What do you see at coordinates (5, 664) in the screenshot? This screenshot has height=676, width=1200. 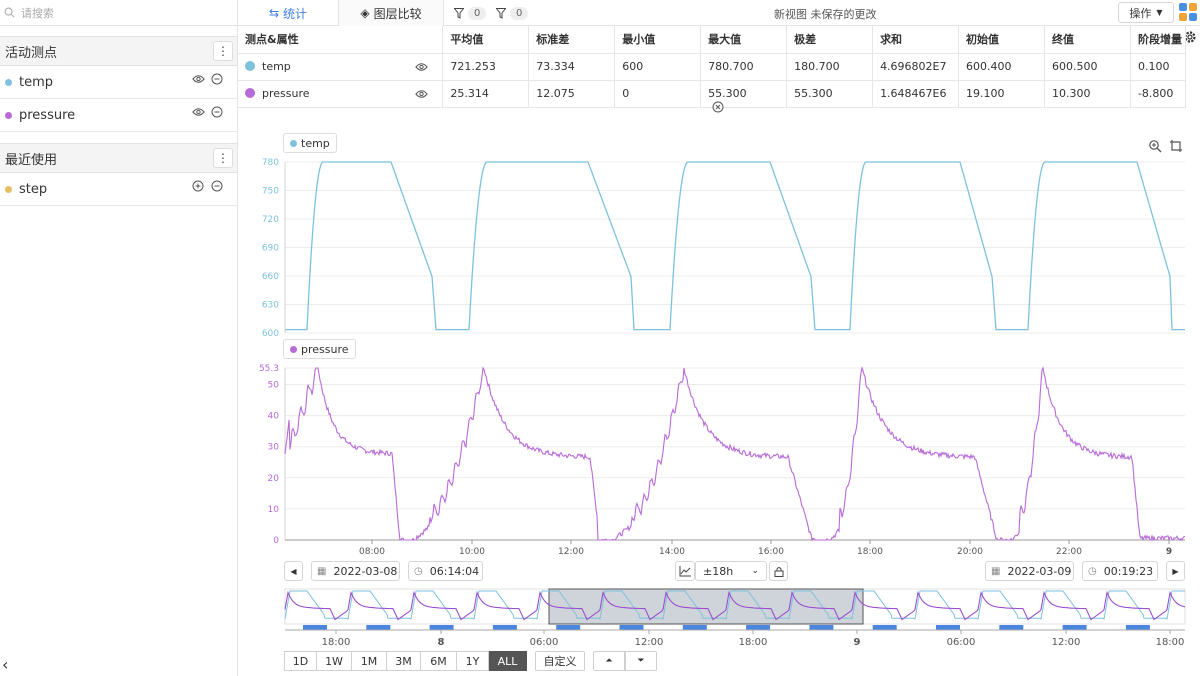 I see `collapse-sidebar-icon: ‹` at bounding box center [5, 664].